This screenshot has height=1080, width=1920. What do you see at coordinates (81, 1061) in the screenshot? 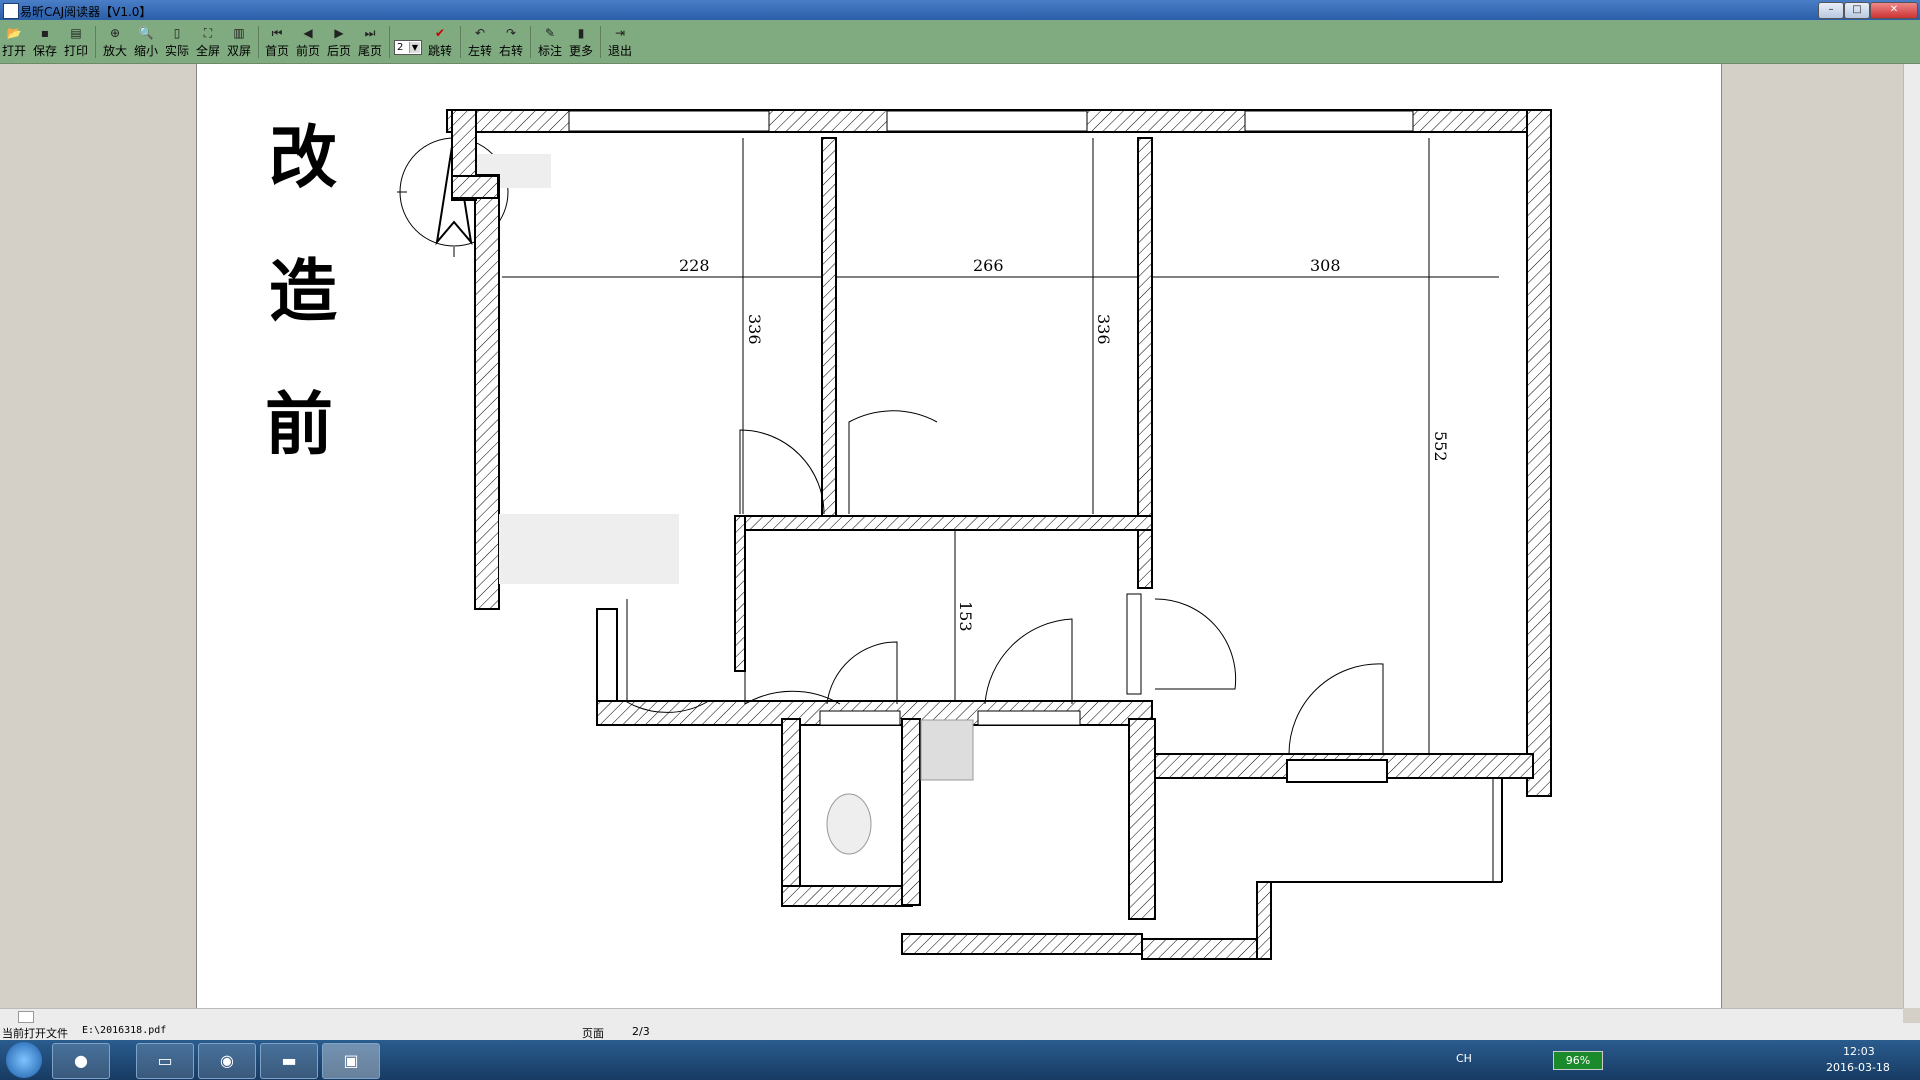
I see `taskbar-app-icon: ●` at bounding box center [81, 1061].